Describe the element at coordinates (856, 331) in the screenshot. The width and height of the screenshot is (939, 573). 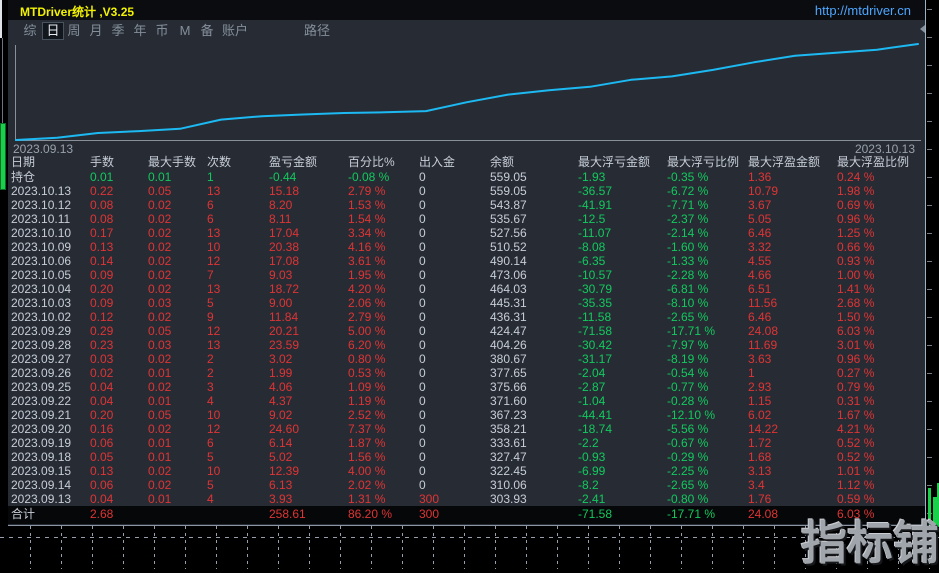
I see `cell: 6.03 %` at that location.